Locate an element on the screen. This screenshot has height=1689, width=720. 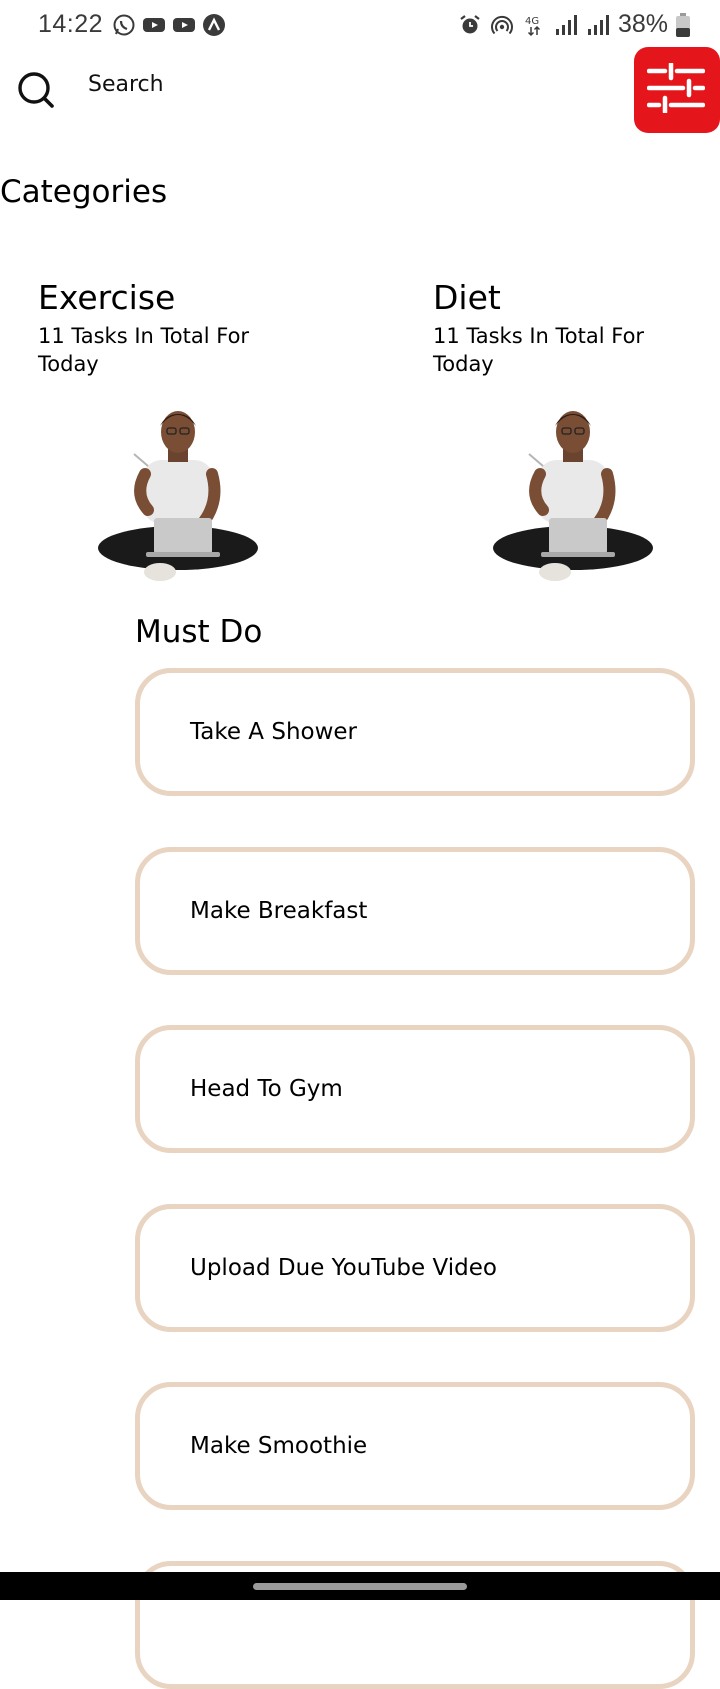
status-right: 4G 38% is located at coordinates (574, 24).